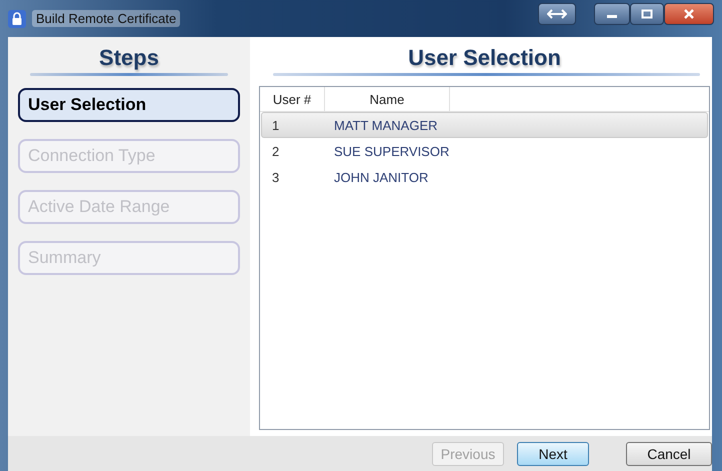  I want to click on double-arrow-icon, so click(557, 13).